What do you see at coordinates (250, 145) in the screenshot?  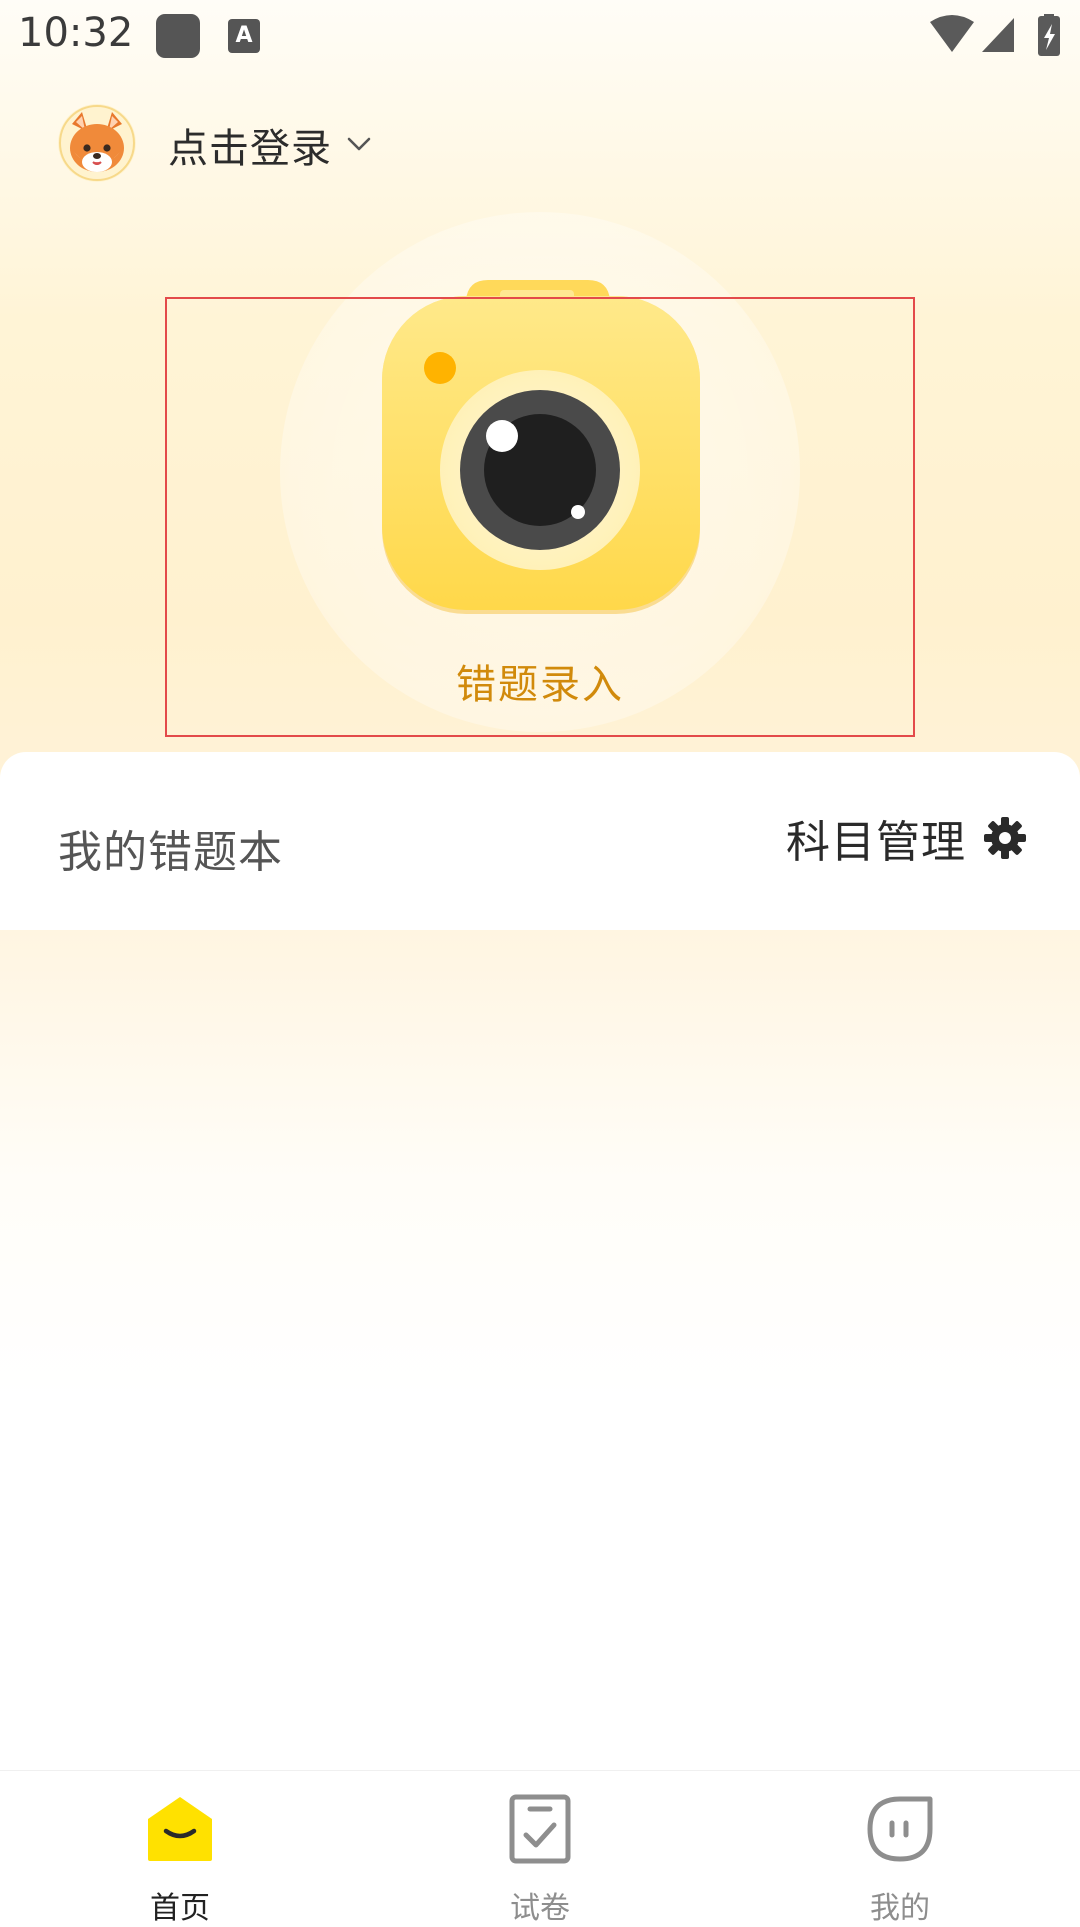 I see `login-label: 点击登录` at bounding box center [250, 145].